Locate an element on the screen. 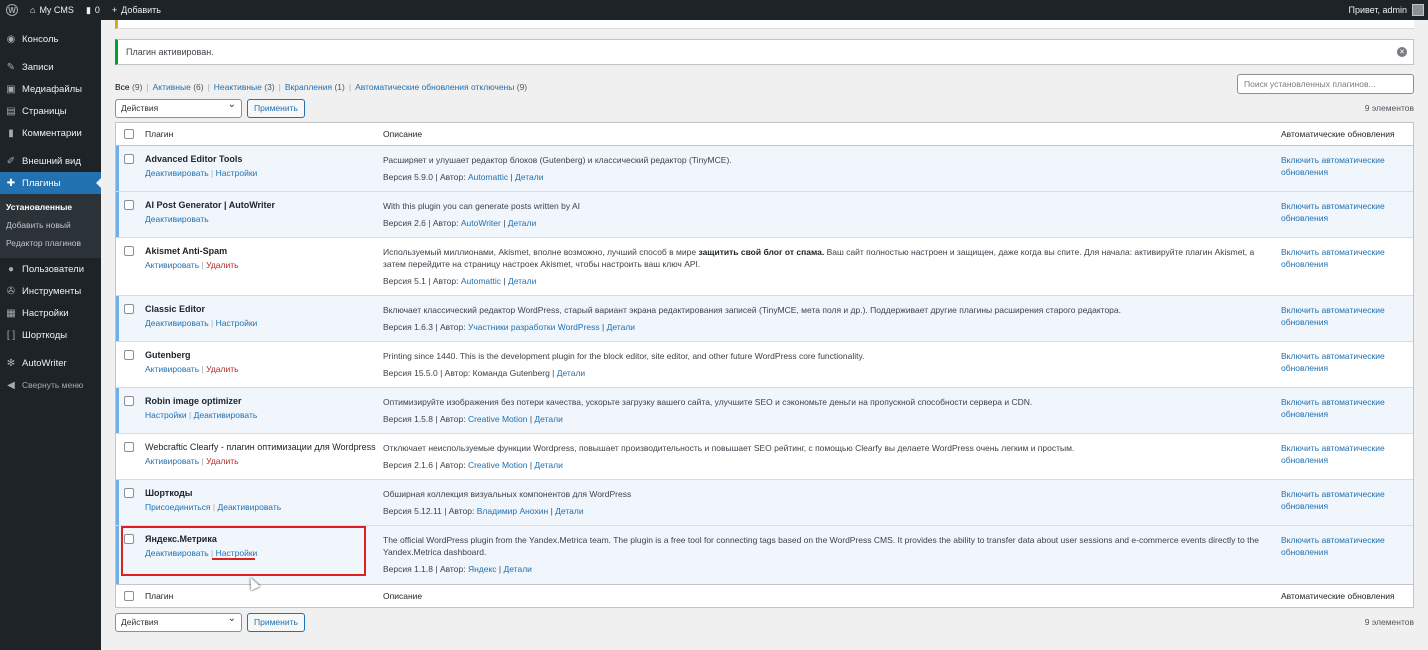 This screenshot has width=1428, height=650. sidebar-item-shortcodes: [ ] Шорткоды is located at coordinates (50, 335).